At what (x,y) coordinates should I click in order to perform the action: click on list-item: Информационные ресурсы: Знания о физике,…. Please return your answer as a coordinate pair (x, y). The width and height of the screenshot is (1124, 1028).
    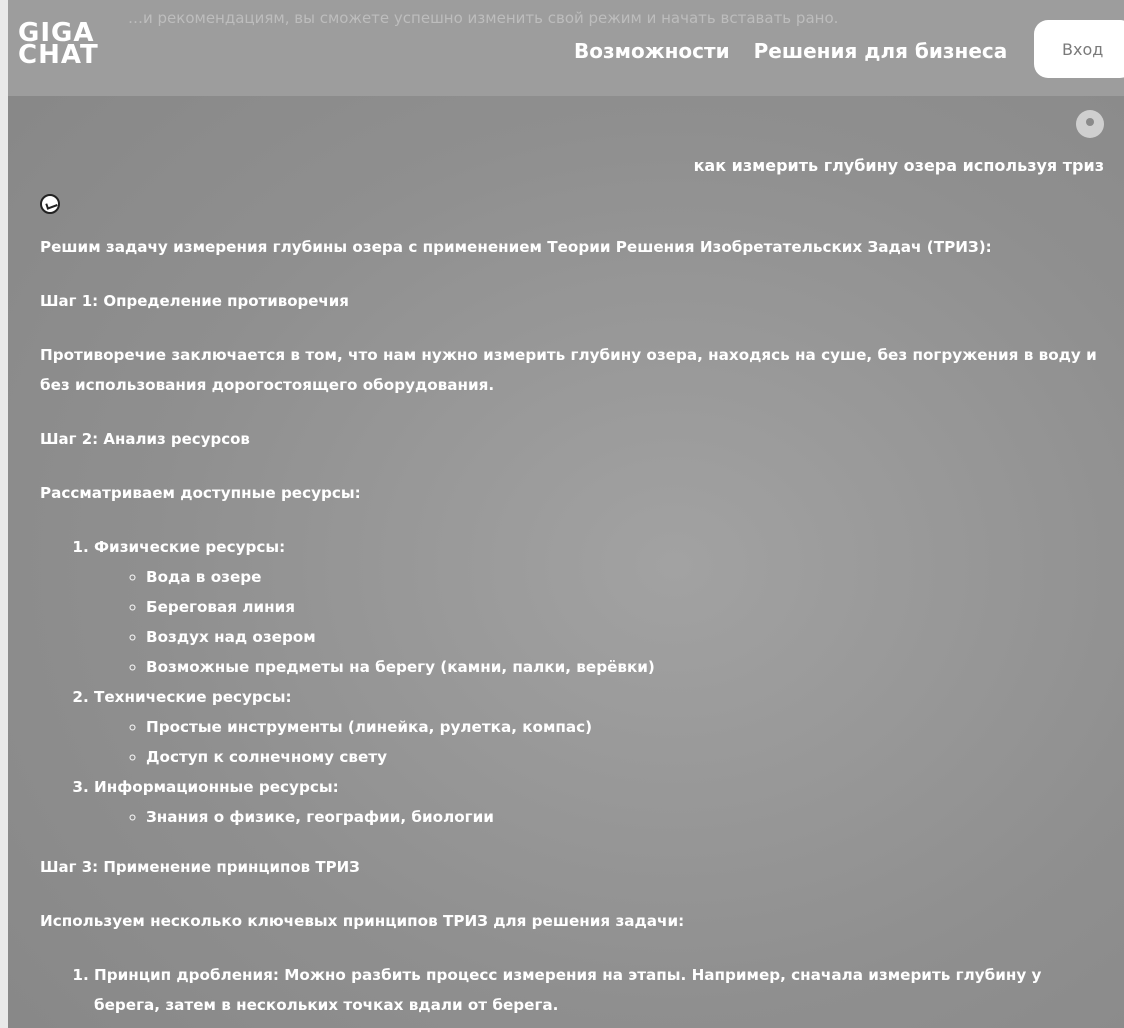
    Looking at the image, I should click on (597, 802).